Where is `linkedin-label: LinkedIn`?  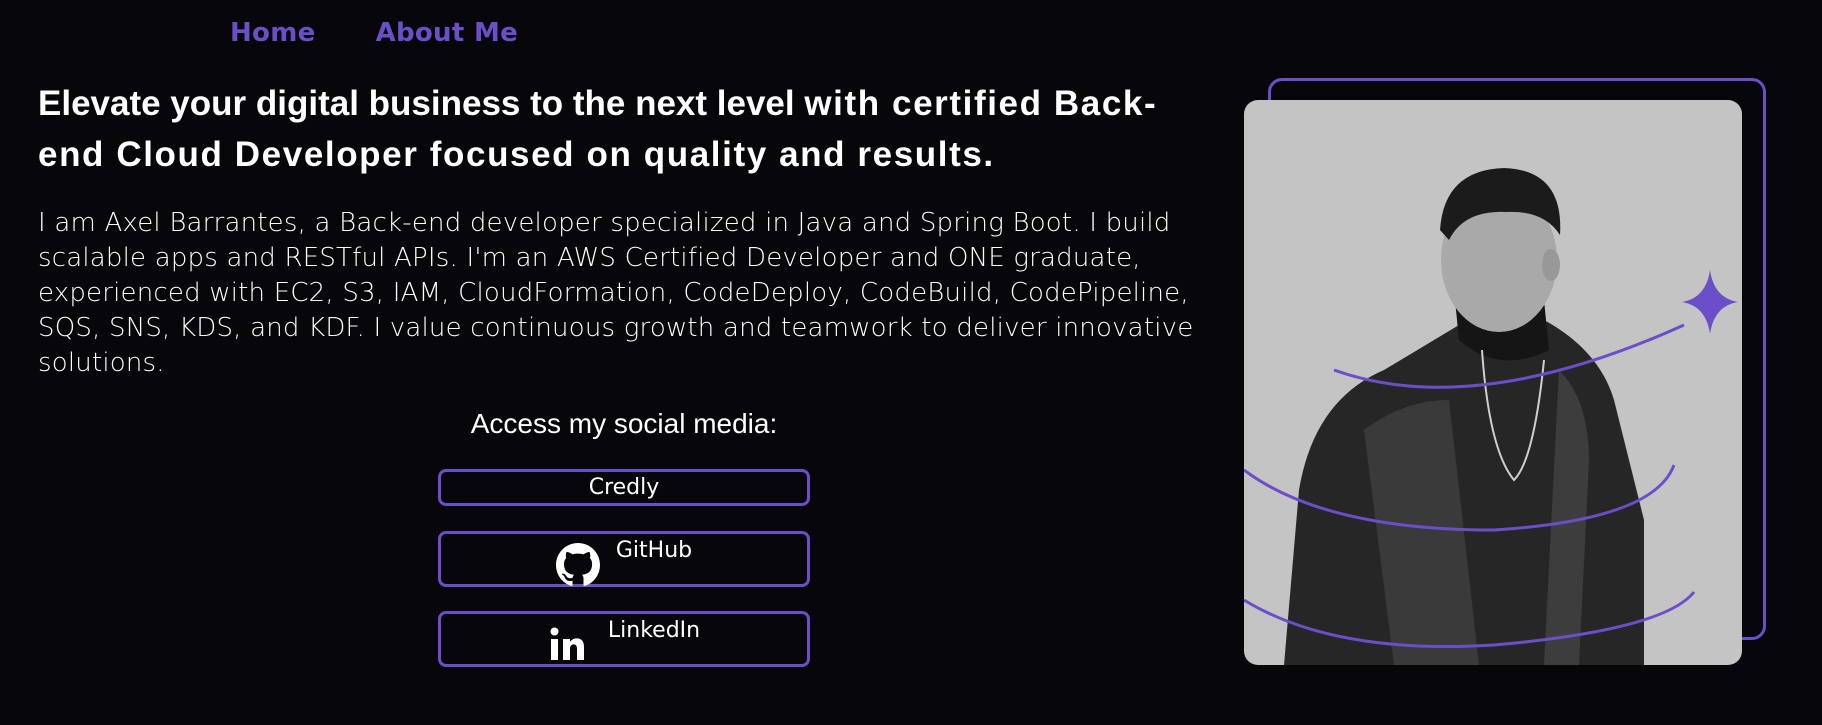
linkedin-label: LinkedIn is located at coordinates (654, 630).